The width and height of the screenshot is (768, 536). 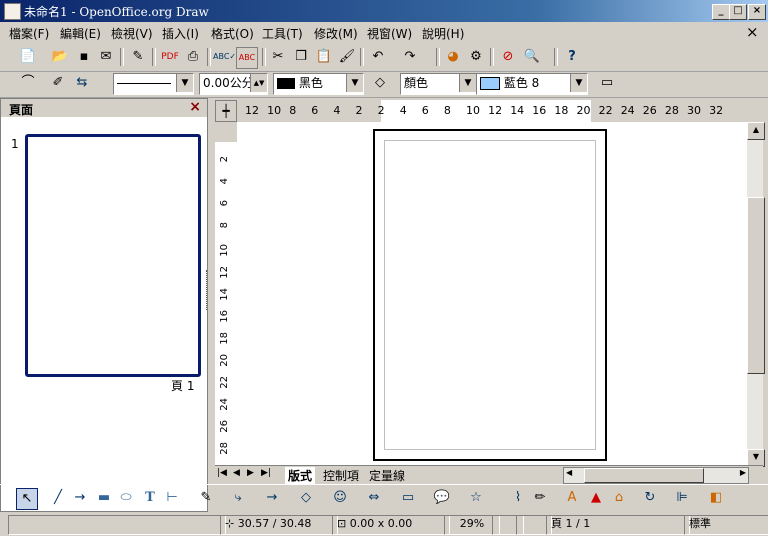 I want to click on block-arrows-icon: ⇔, so click(x=374, y=498).